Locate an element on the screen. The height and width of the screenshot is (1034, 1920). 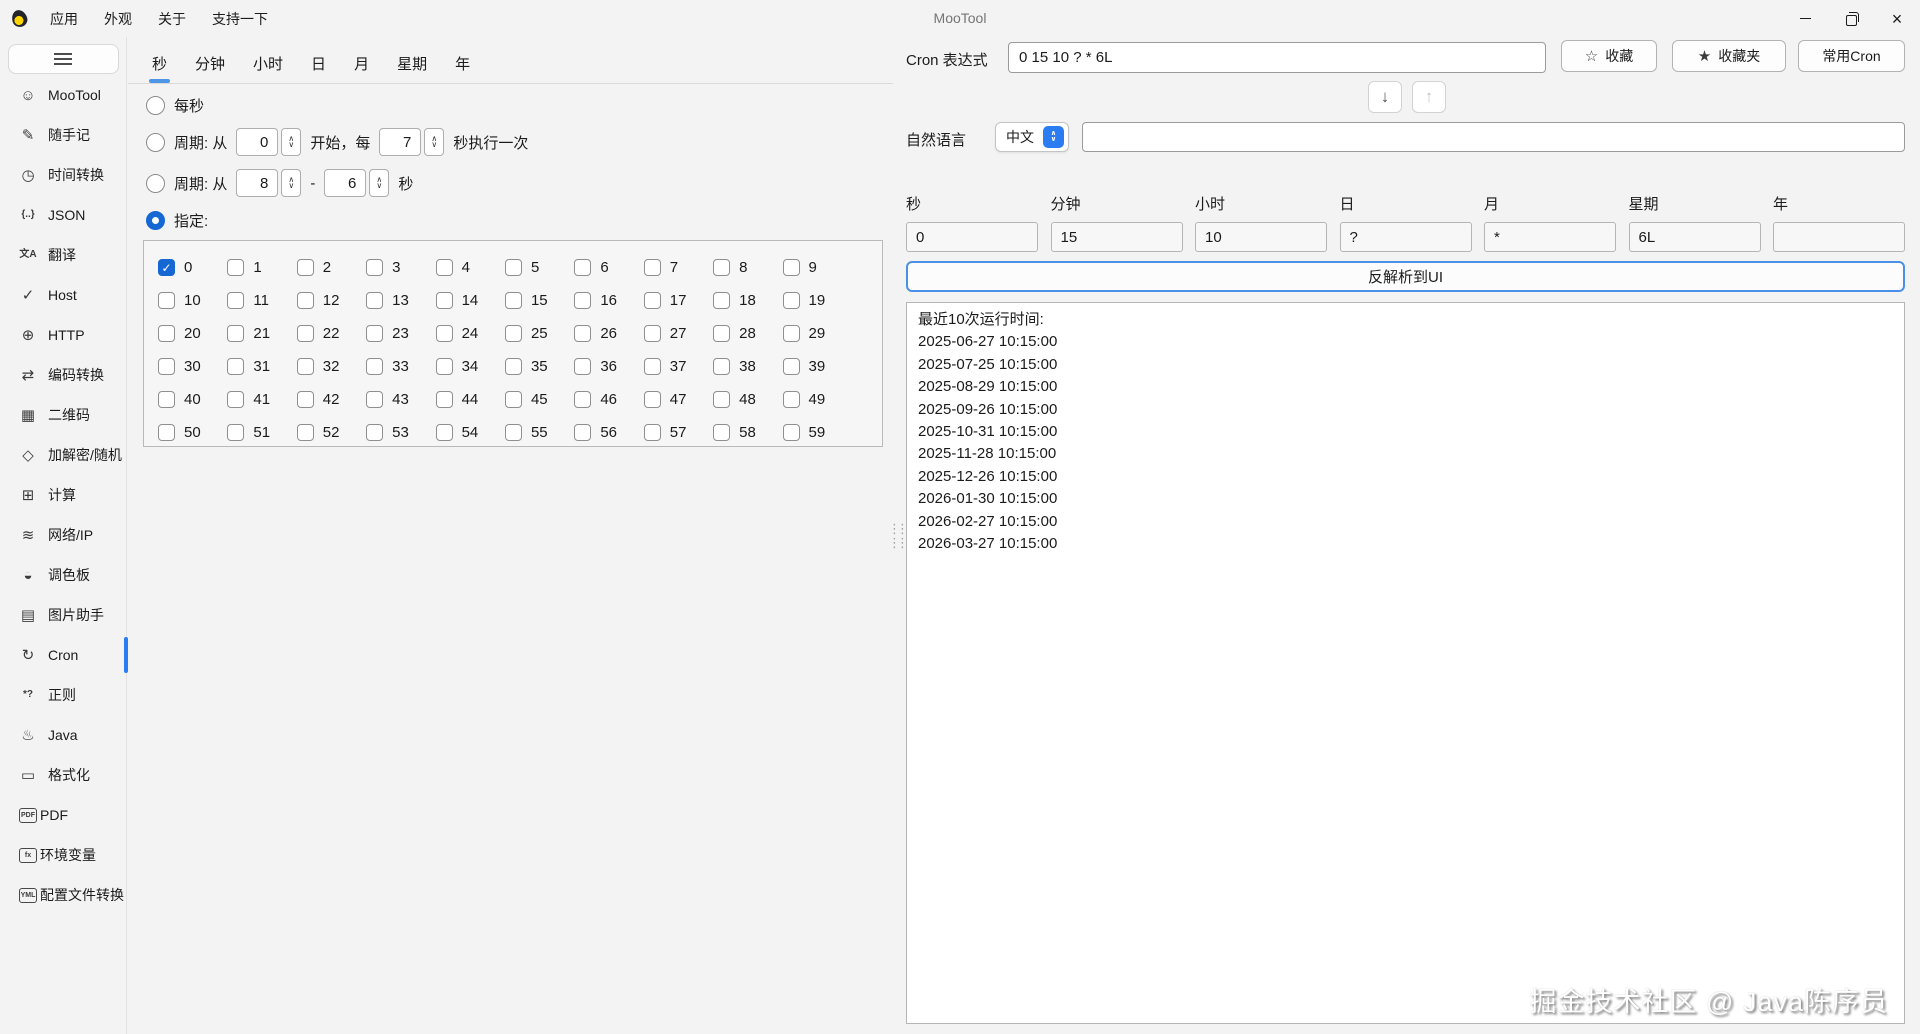
second-option: 26 is located at coordinates (608, 333).